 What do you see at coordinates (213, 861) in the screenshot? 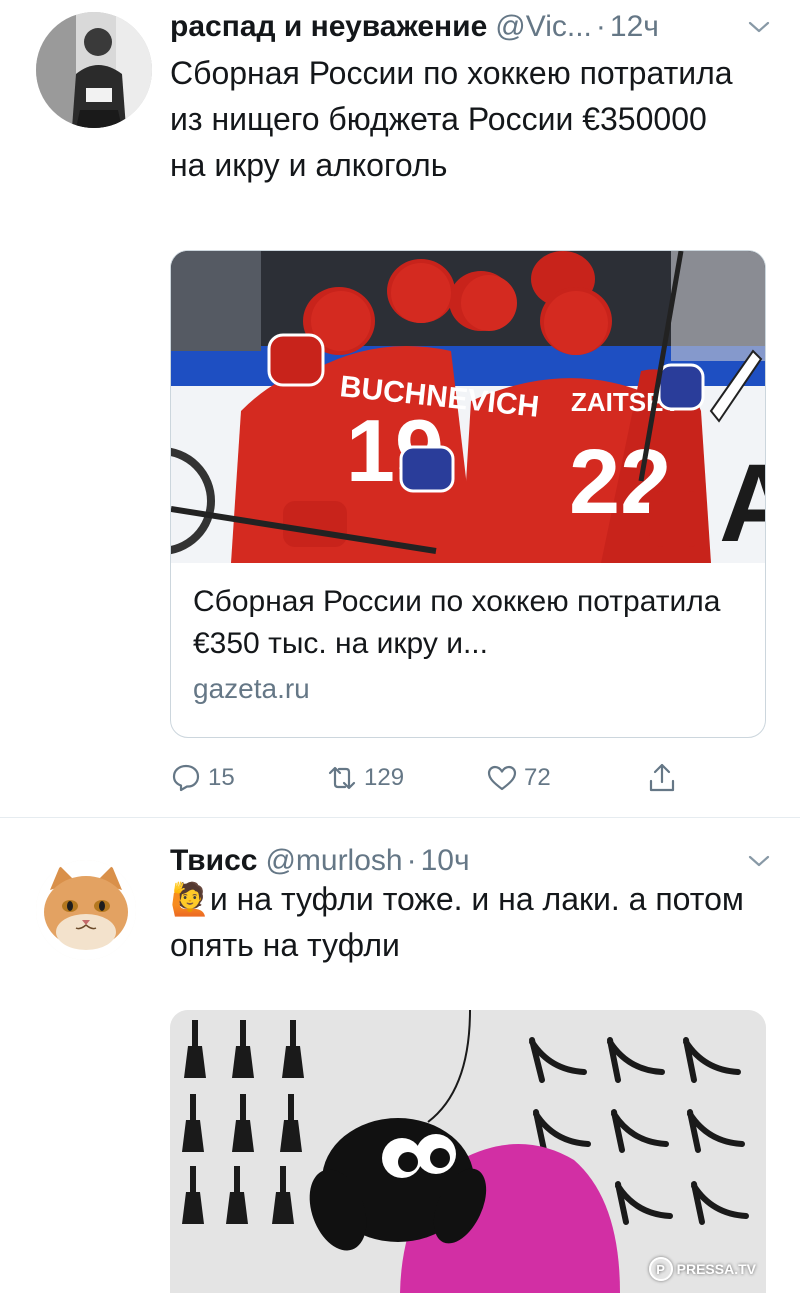
I see `display-name: Твисс` at bounding box center [213, 861].